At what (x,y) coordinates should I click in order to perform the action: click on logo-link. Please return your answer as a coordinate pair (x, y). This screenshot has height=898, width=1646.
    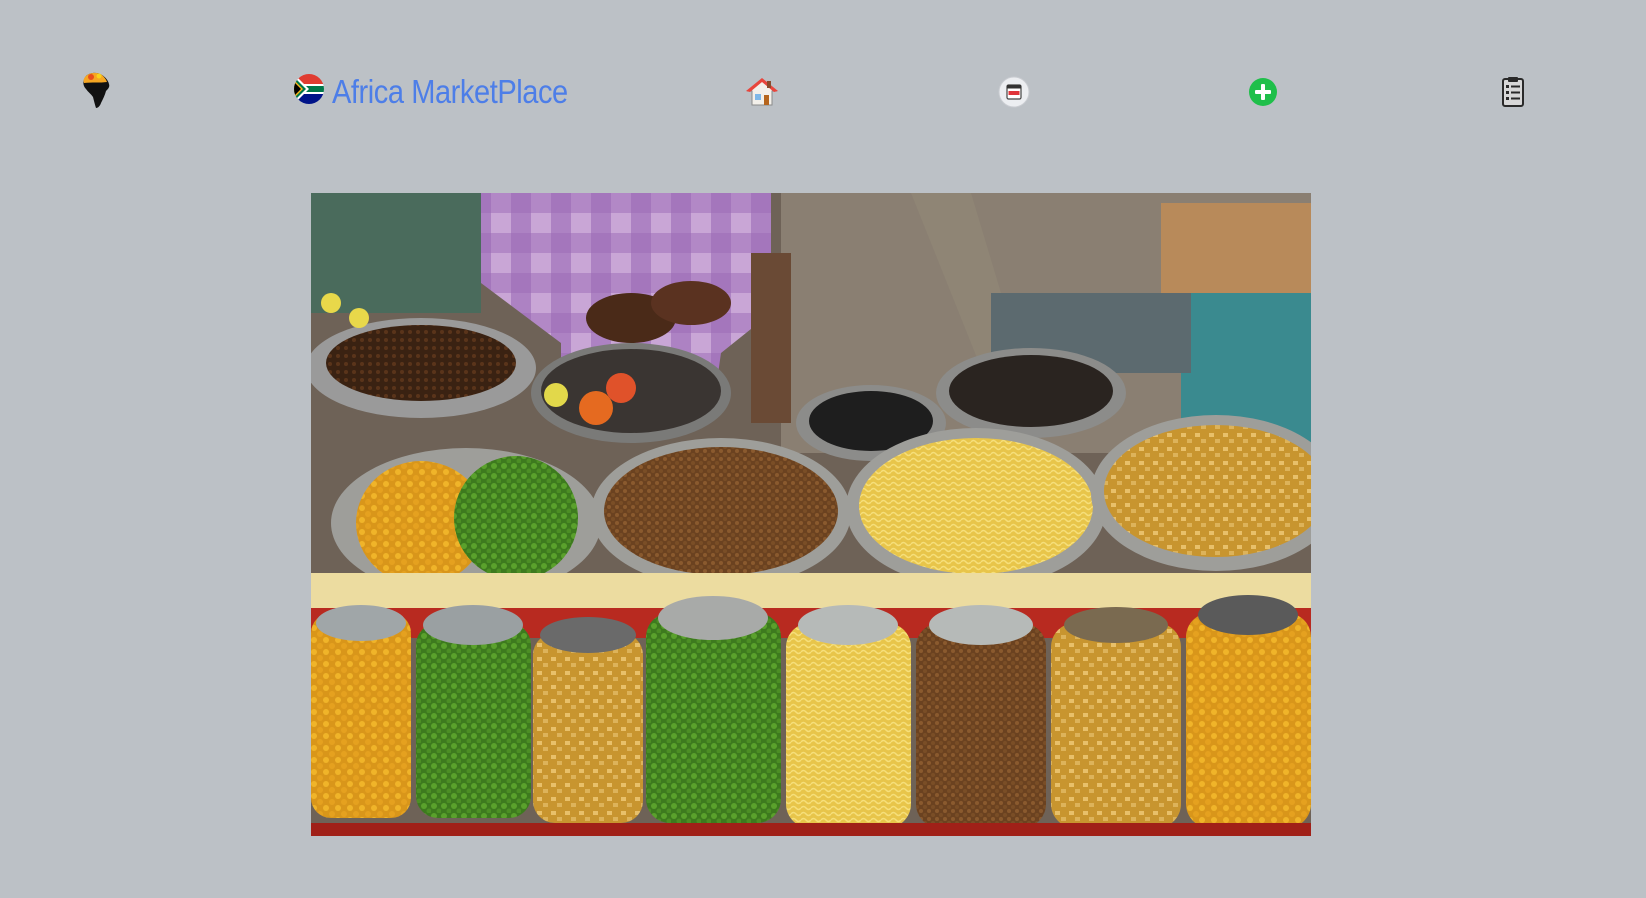
    Looking at the image, I should click on (96, 92).